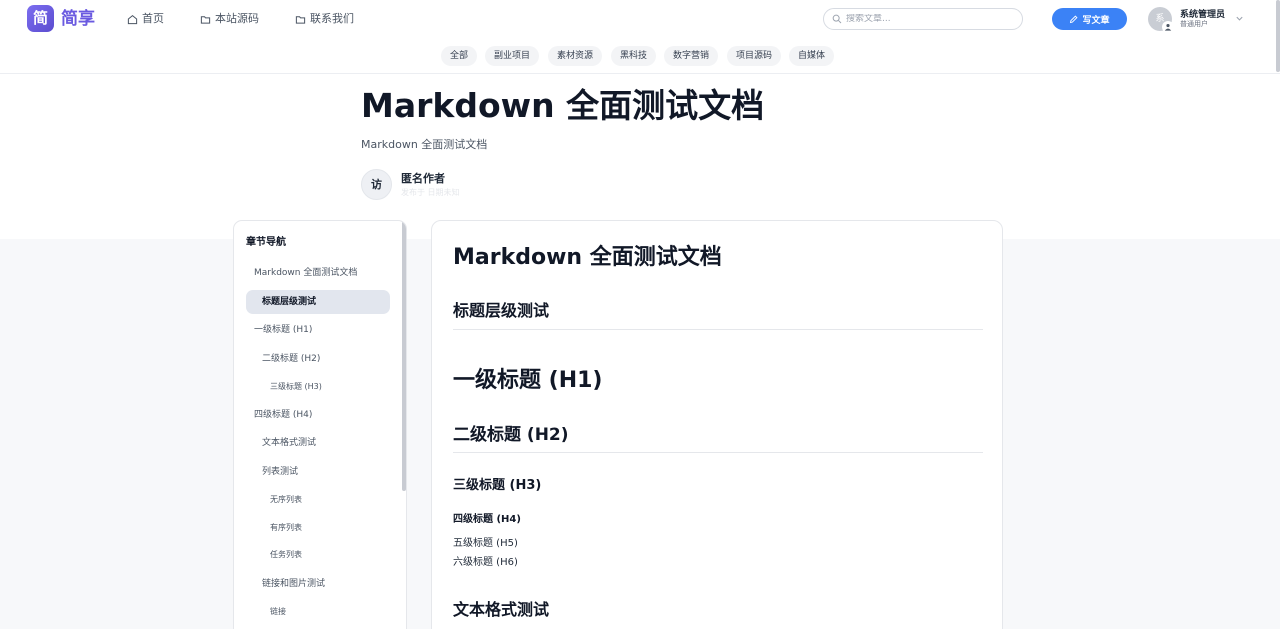 This screenshot has height=629, width=1280. I want to click on h2-divider, so click(718, 452).